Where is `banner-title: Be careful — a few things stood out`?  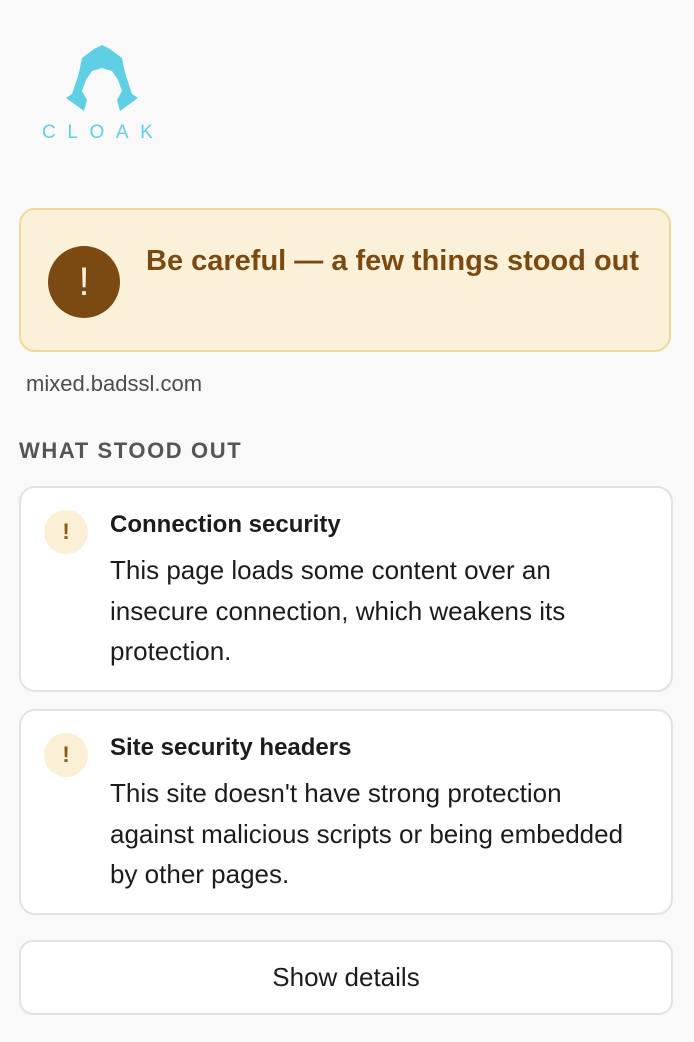 banner-title: Be careful — a few things stood out is located at coordinates (393, 261).